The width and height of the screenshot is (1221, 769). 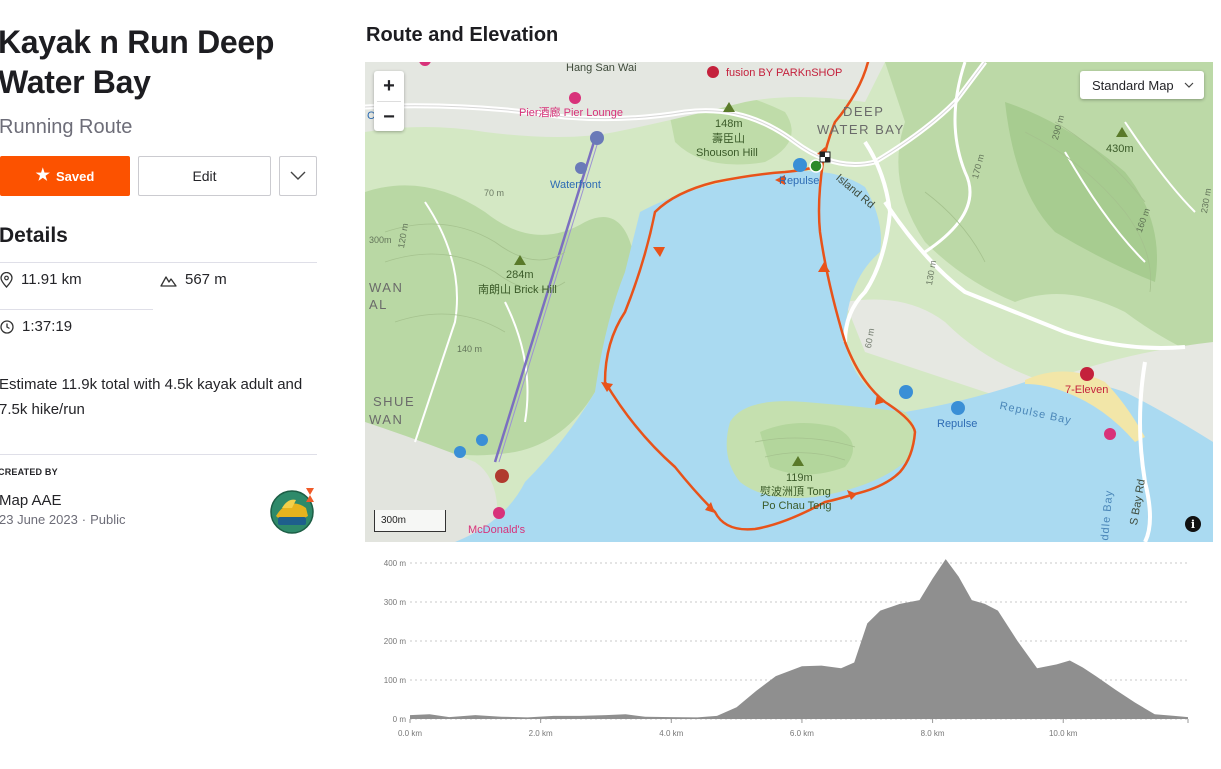 I want to click on map-label: AL, so click(x=378, y=304).